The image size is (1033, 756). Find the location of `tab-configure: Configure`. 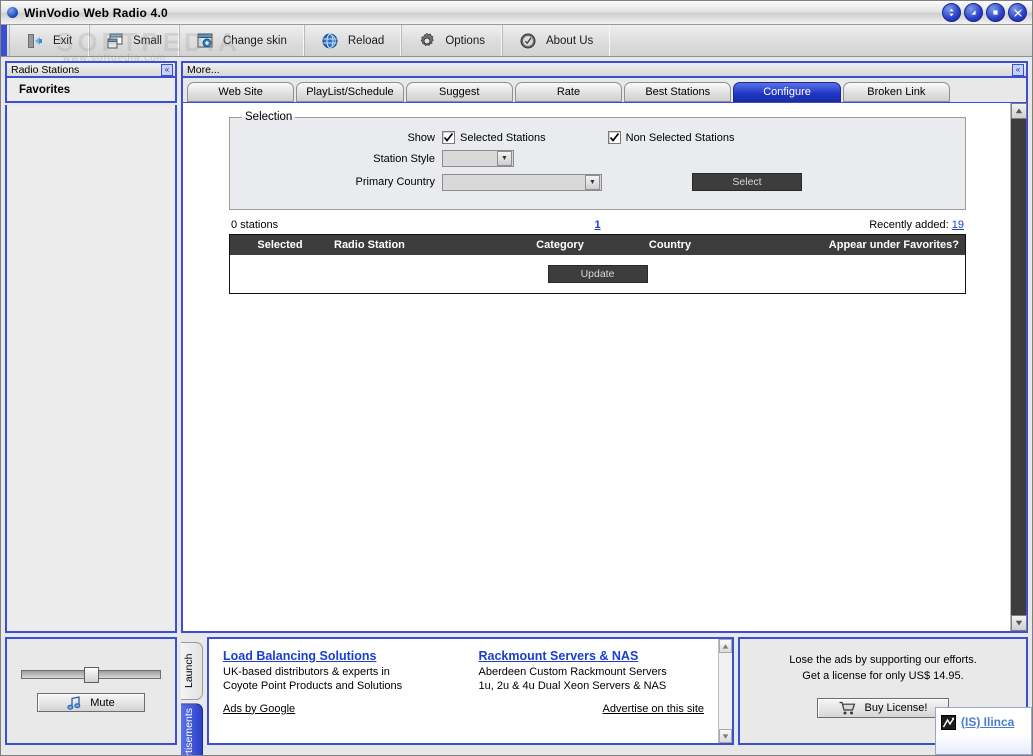

tab-configure: Configure is located at coordinates (787, 92).